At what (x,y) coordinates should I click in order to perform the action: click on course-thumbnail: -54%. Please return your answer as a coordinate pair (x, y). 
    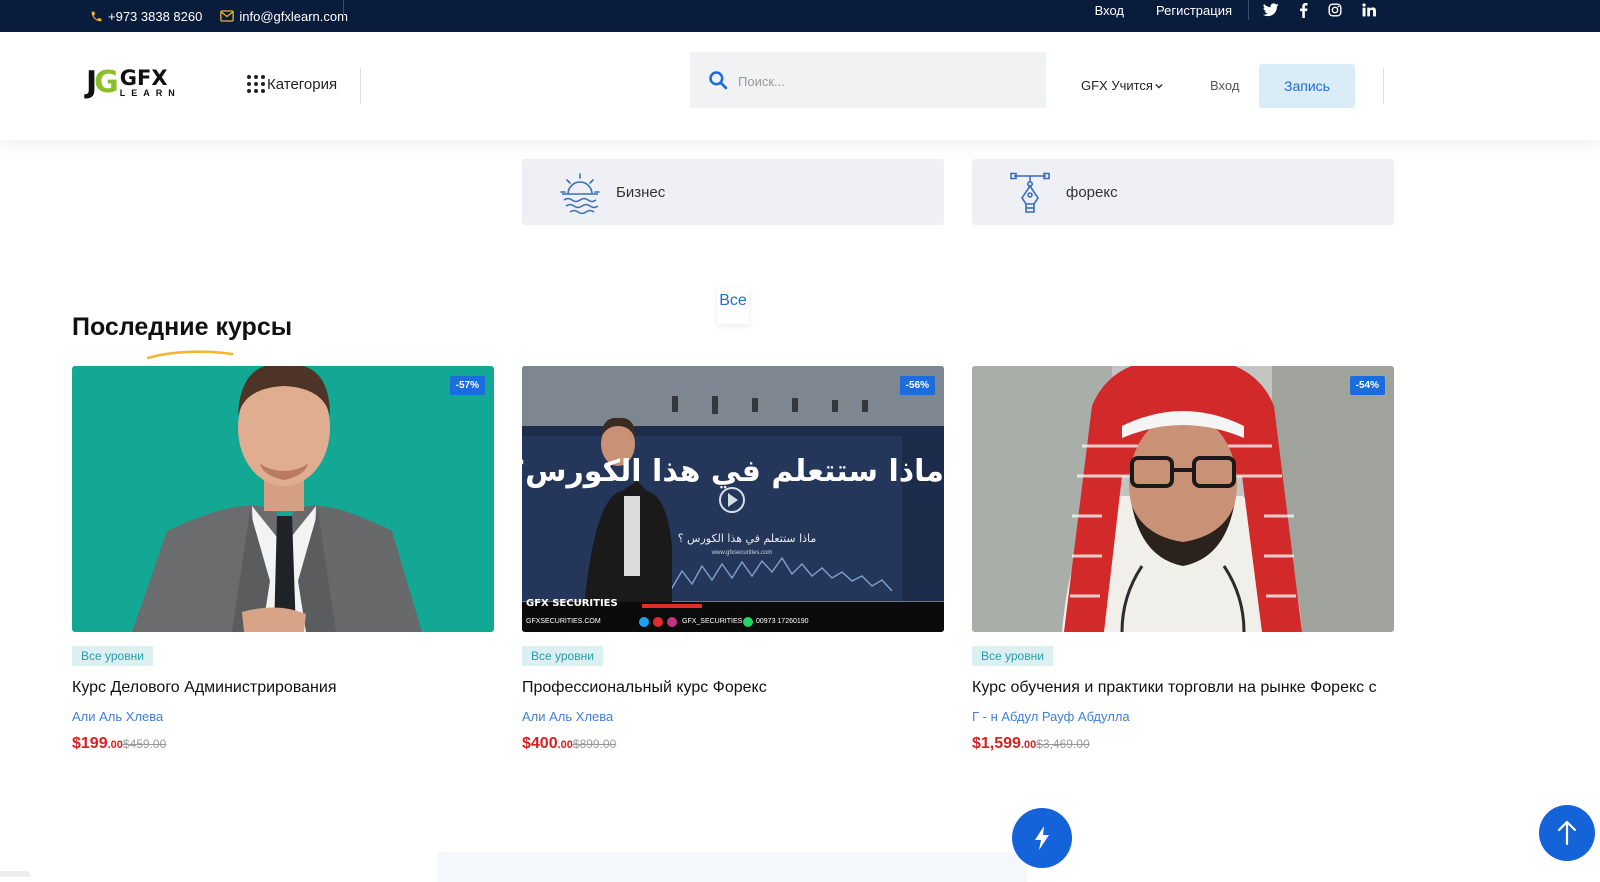
    Looking at the image, I should click on (1183, 499).